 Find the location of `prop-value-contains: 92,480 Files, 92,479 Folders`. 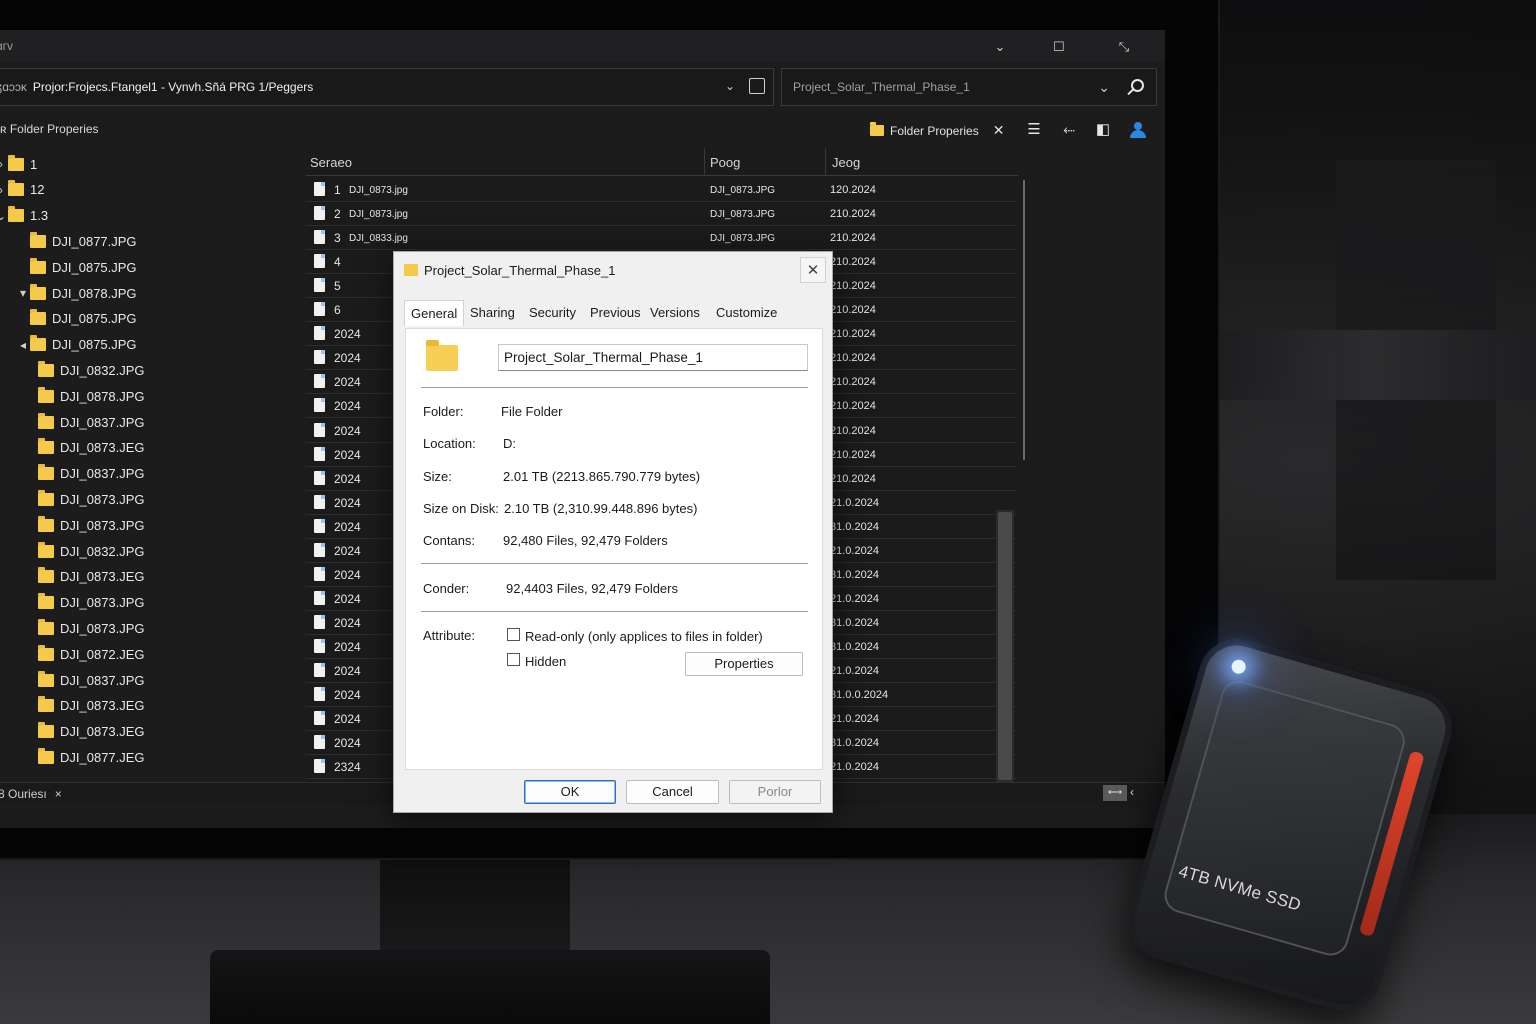

prop-value-contains: 92,480 Files, 92,479 Folders is located at coordinates (585, 540).